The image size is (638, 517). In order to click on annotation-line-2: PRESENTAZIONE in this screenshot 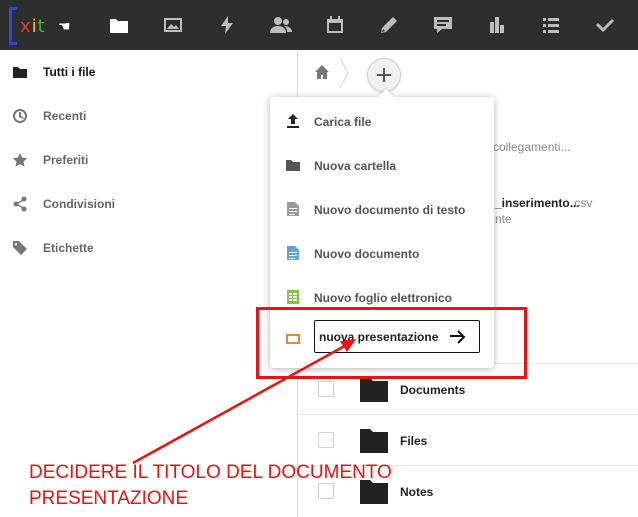, I will do `click(109, 498)`.